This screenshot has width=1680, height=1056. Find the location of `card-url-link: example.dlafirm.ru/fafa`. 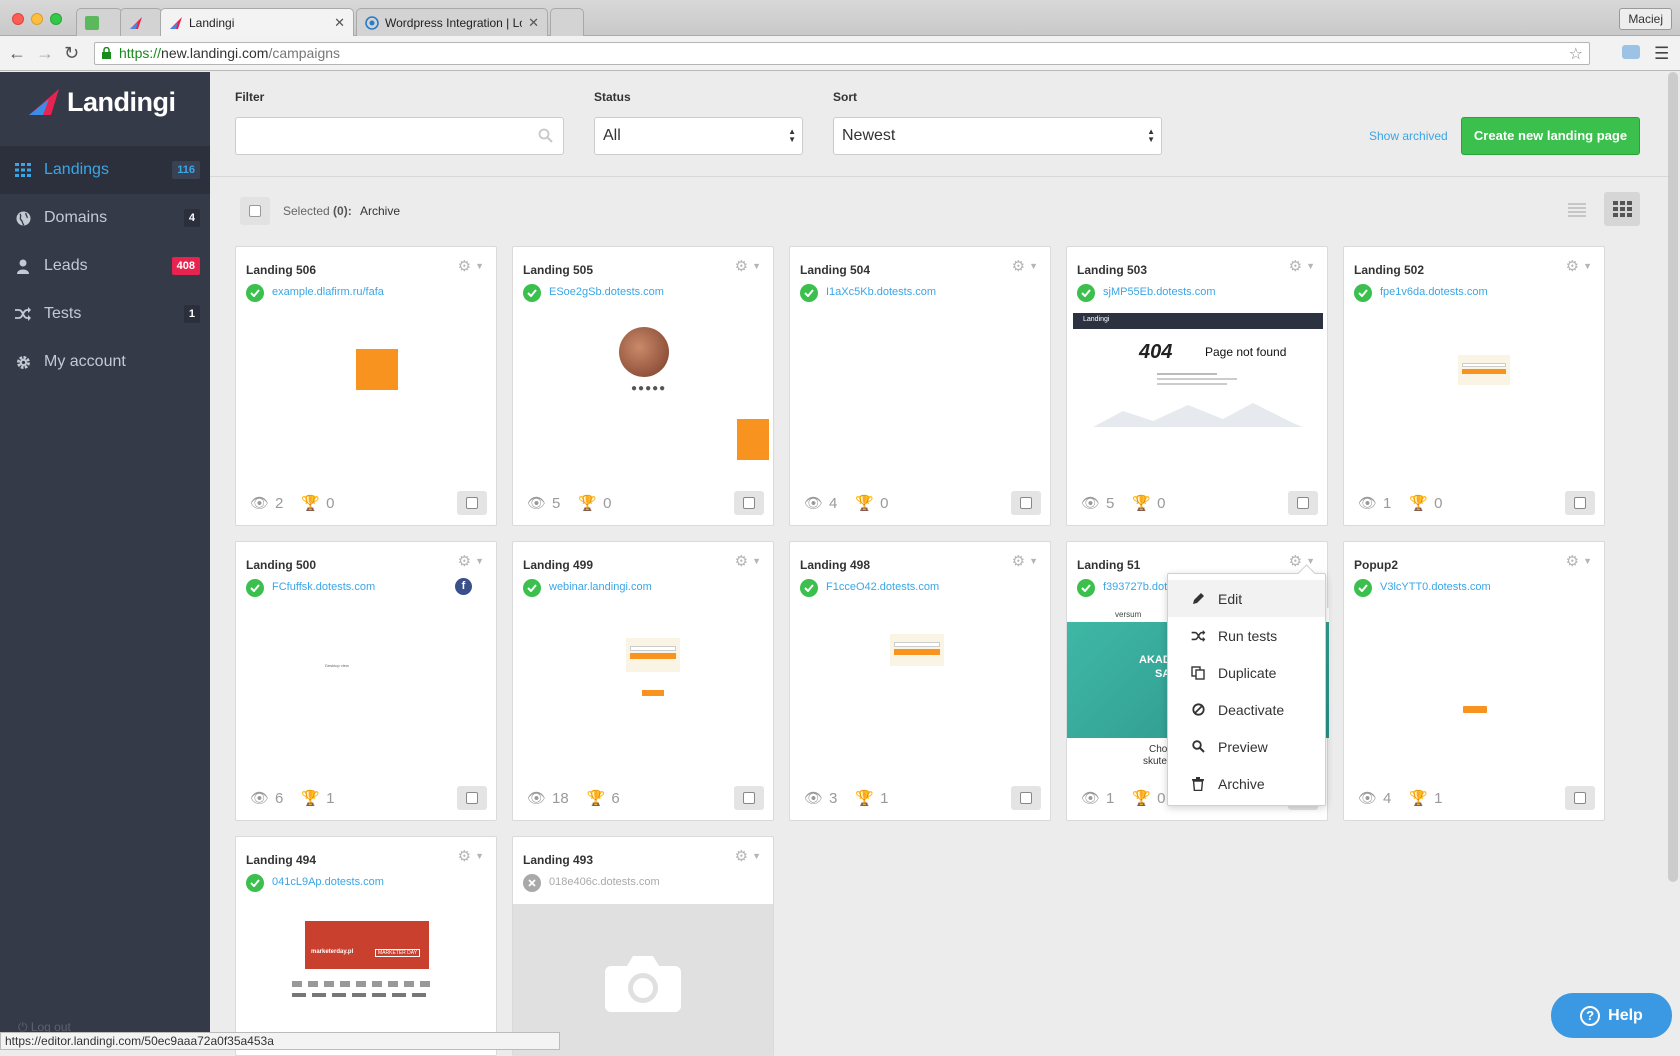

card-url-link: example.dlafirm.ru/fafa is located at coordinates (328, 292).